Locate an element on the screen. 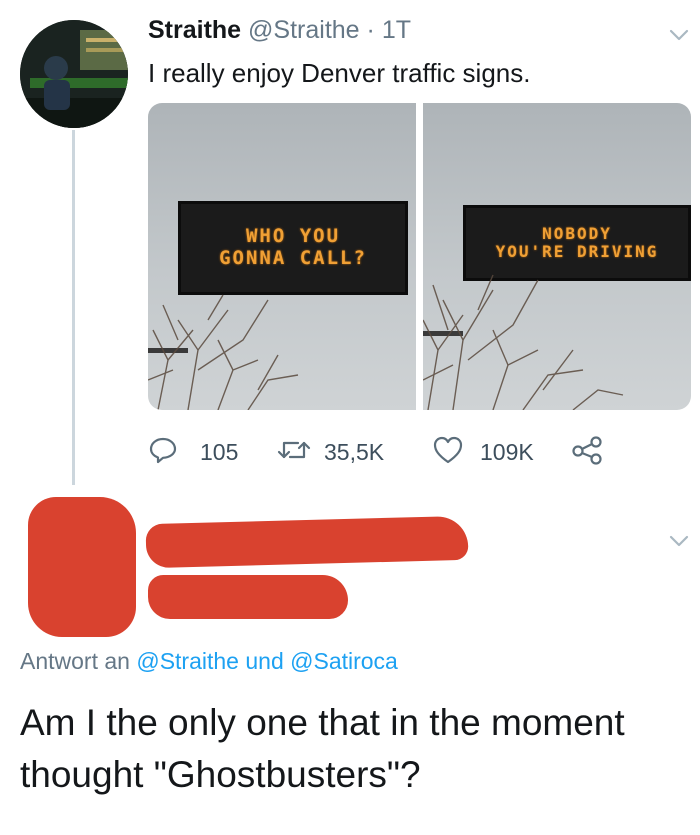 This screenshot has width=700, height=835. tweet-text: I really enjoy Denver traffic signs. is located at coordinates (339, 73).